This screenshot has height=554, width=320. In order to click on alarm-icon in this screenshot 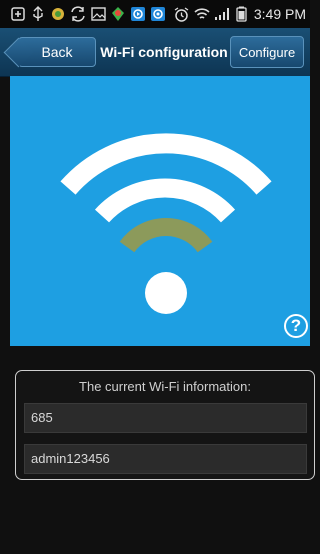, I will do `click(182, 14)`.